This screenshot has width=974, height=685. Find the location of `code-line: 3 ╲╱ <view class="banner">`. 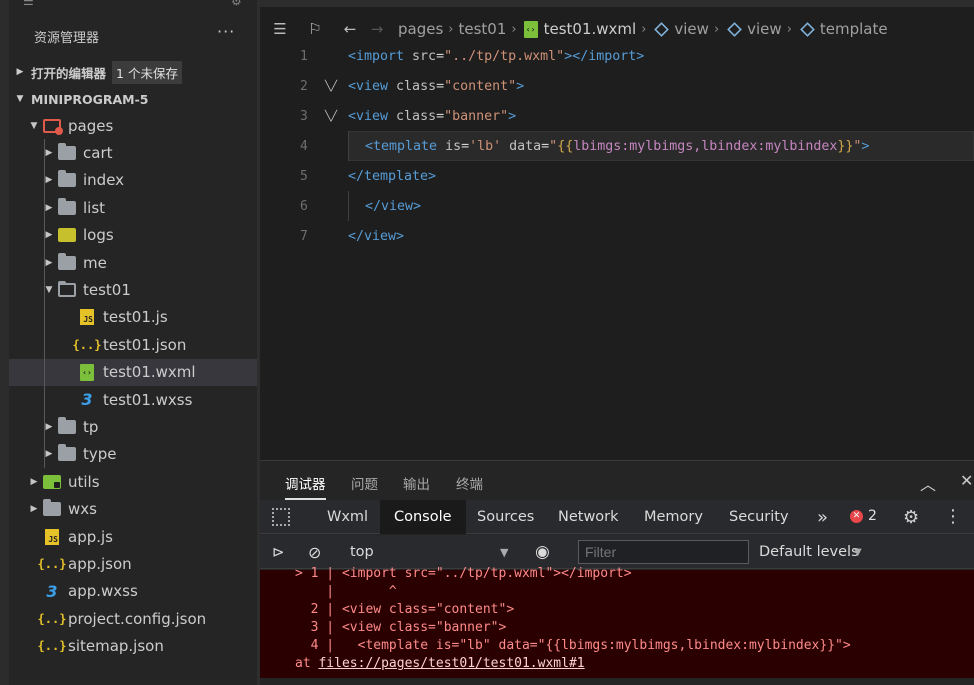

code-line: 3 ╲╱ <view class="banner"> is located at coordinates (617, 116).